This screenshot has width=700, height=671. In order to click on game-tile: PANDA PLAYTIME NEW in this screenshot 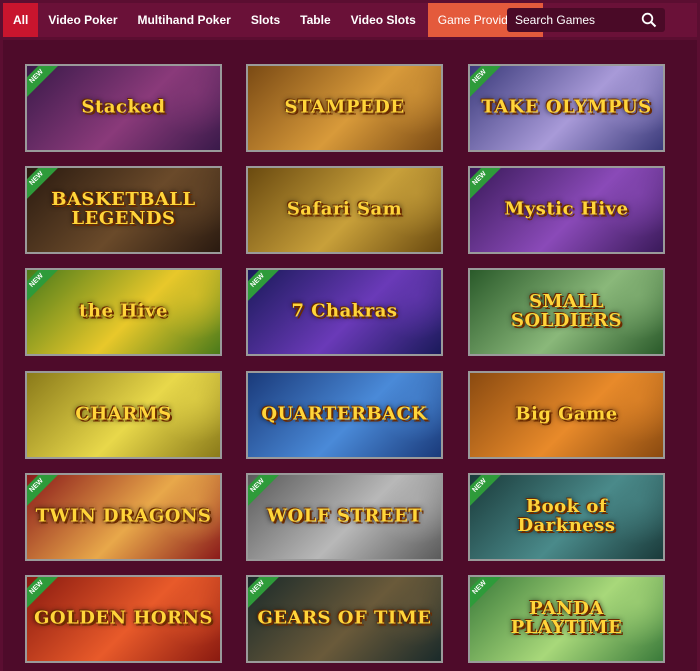, I will do `click(566, 619)`.